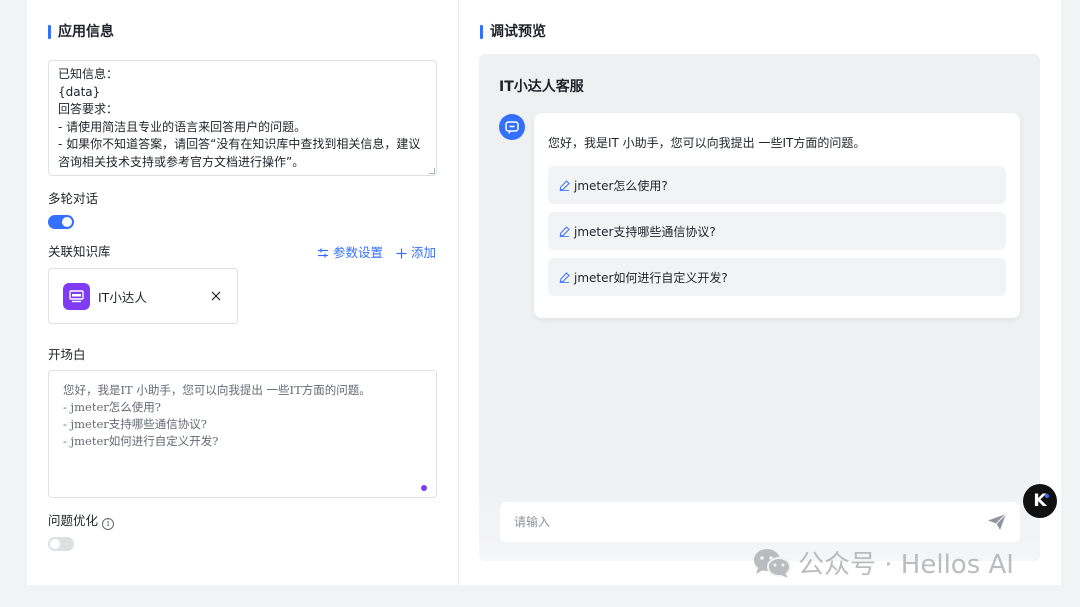 Image resolution: width=1080 pixels, height=607 pixels. Describe the element at coordinates (182, 126) in the screenshot. I see `prompt-line: - 请使用简洁且专业的语言来回答用户的问题。` at that location.